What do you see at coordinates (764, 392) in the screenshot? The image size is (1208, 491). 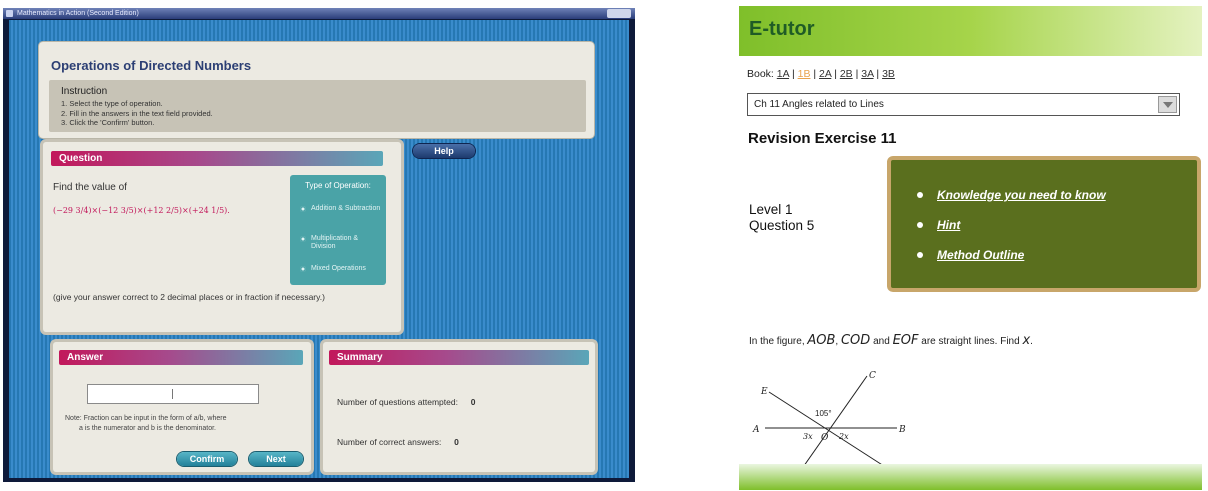 I see `label-e: E` at bounding box center [764, 392].